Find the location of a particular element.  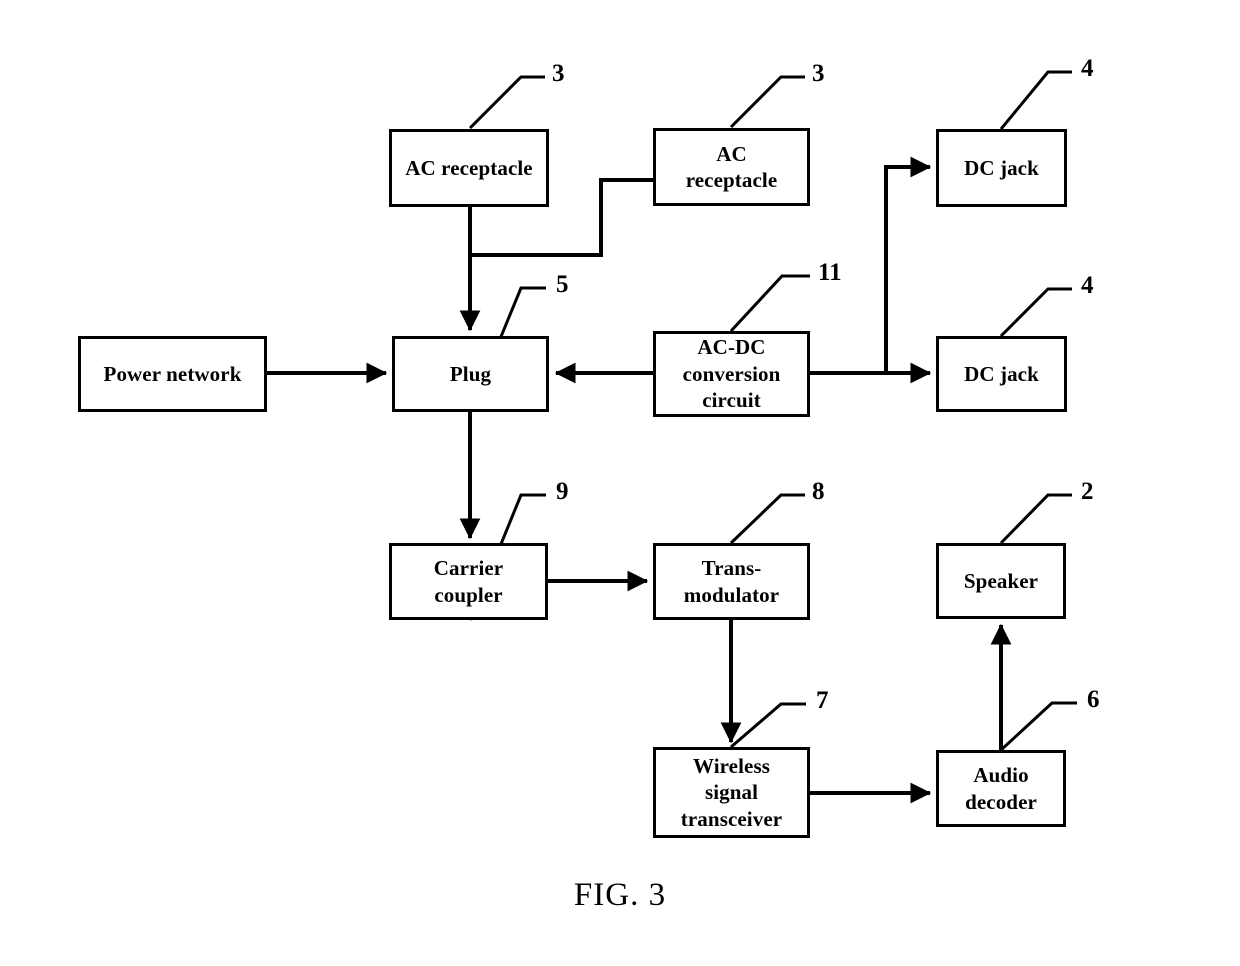

node-carrier-coupler: Carrier coupler is located at coordinates (468, 581).